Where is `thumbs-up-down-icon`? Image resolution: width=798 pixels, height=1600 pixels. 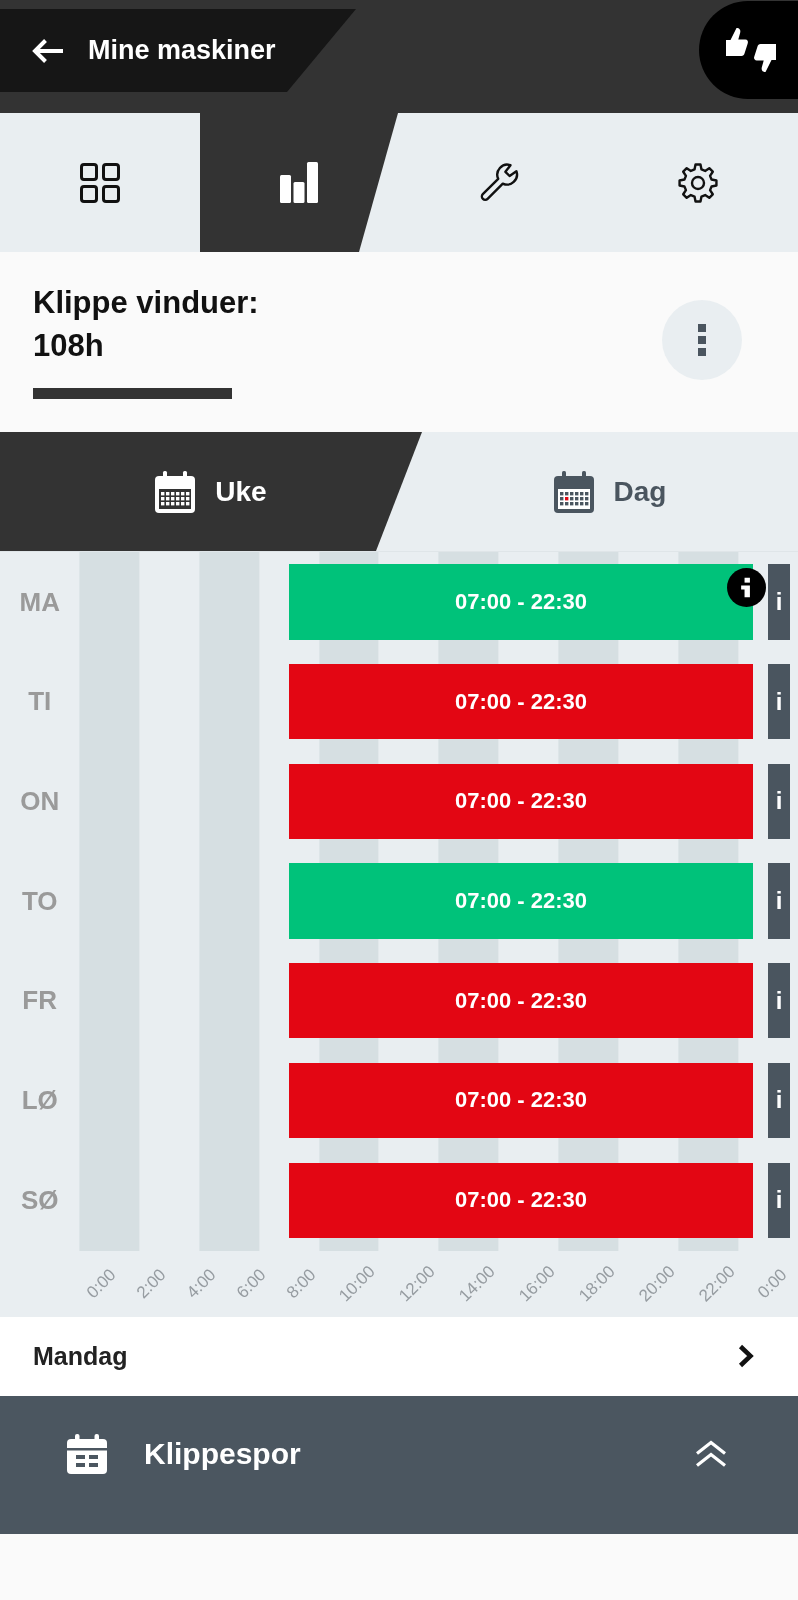 thumbs-up-down-icon is located at coordinates (750, 50).